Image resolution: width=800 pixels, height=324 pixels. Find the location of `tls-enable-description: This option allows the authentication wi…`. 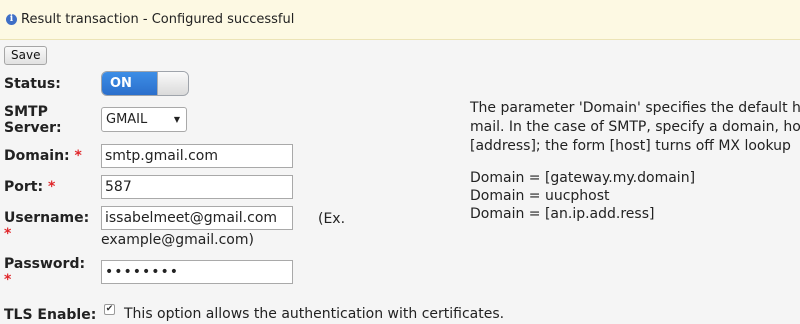

tls-enable-description: This option allows the authentication wi… is located at coordinates (314, 314).